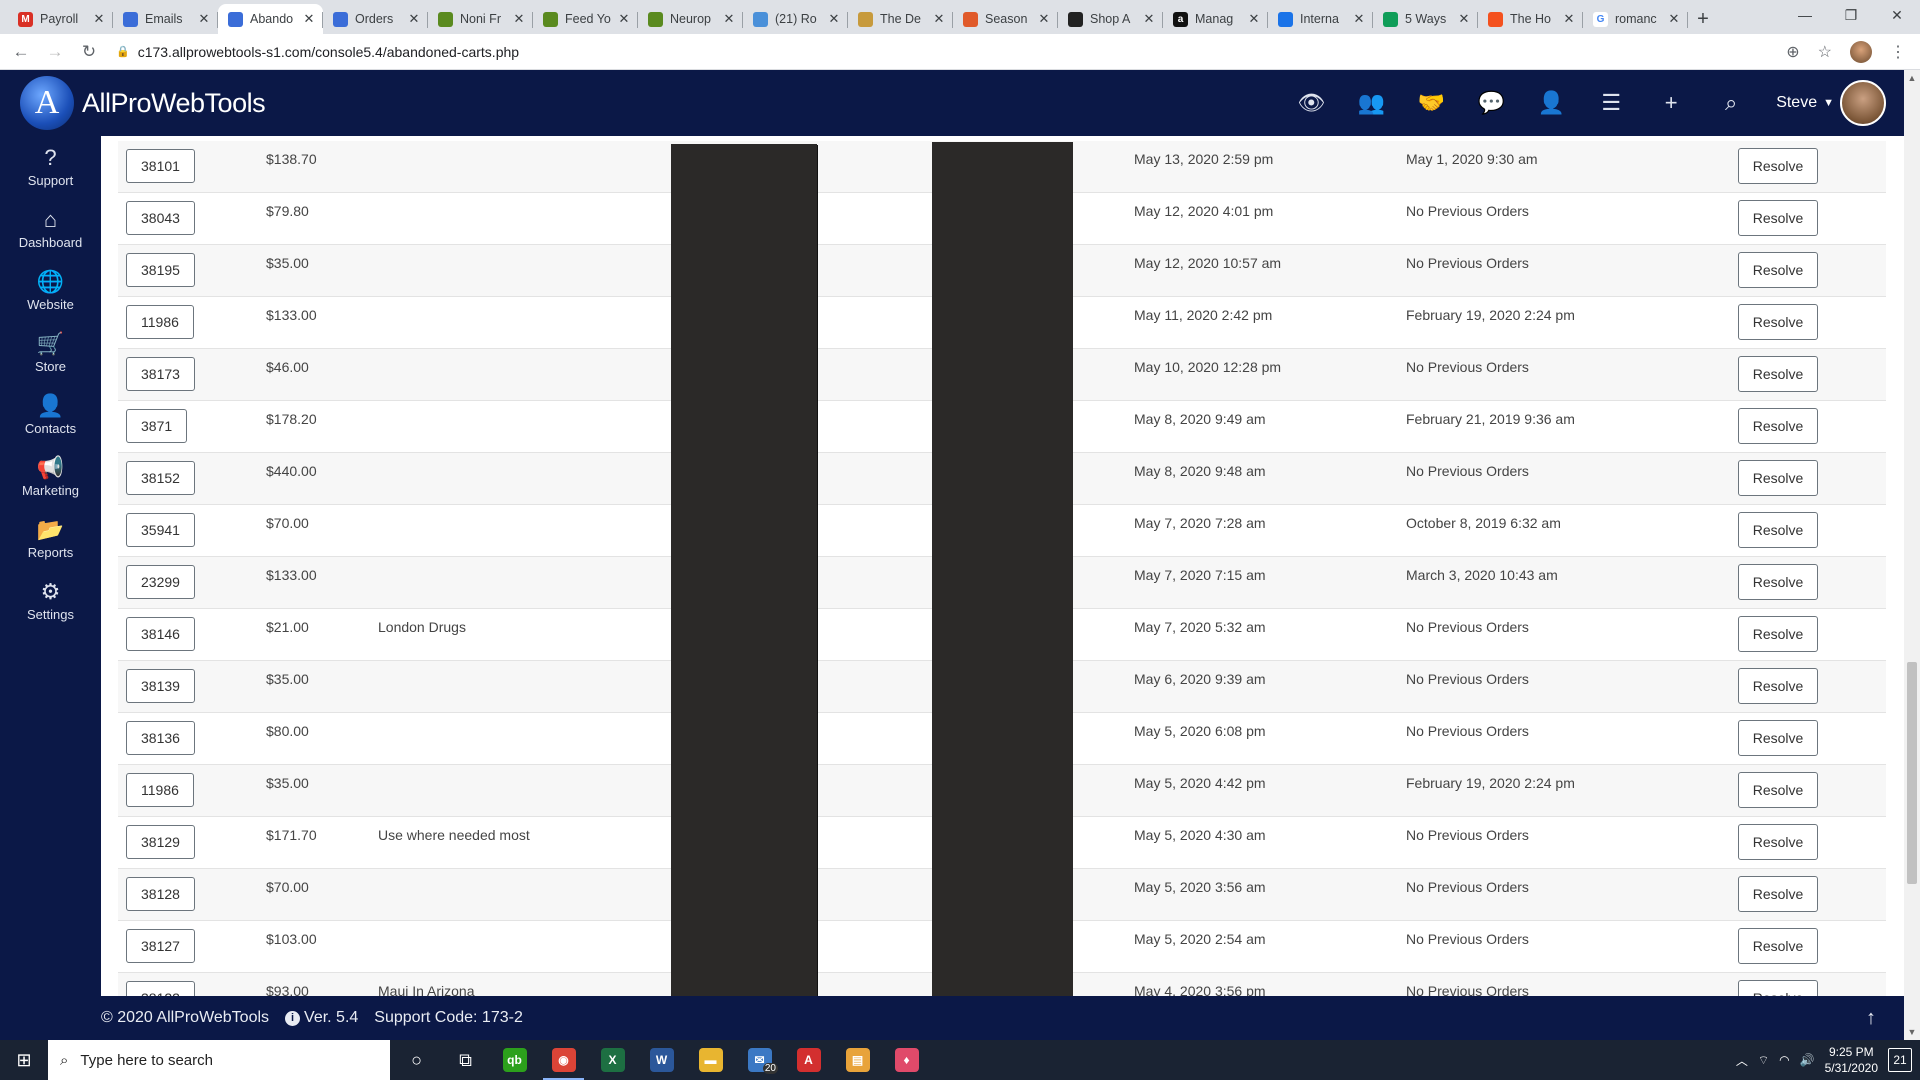 The height and width of the screenshot is (1080, 1920). I want to click on network-icon: ⌔, so click(1763, 1060).